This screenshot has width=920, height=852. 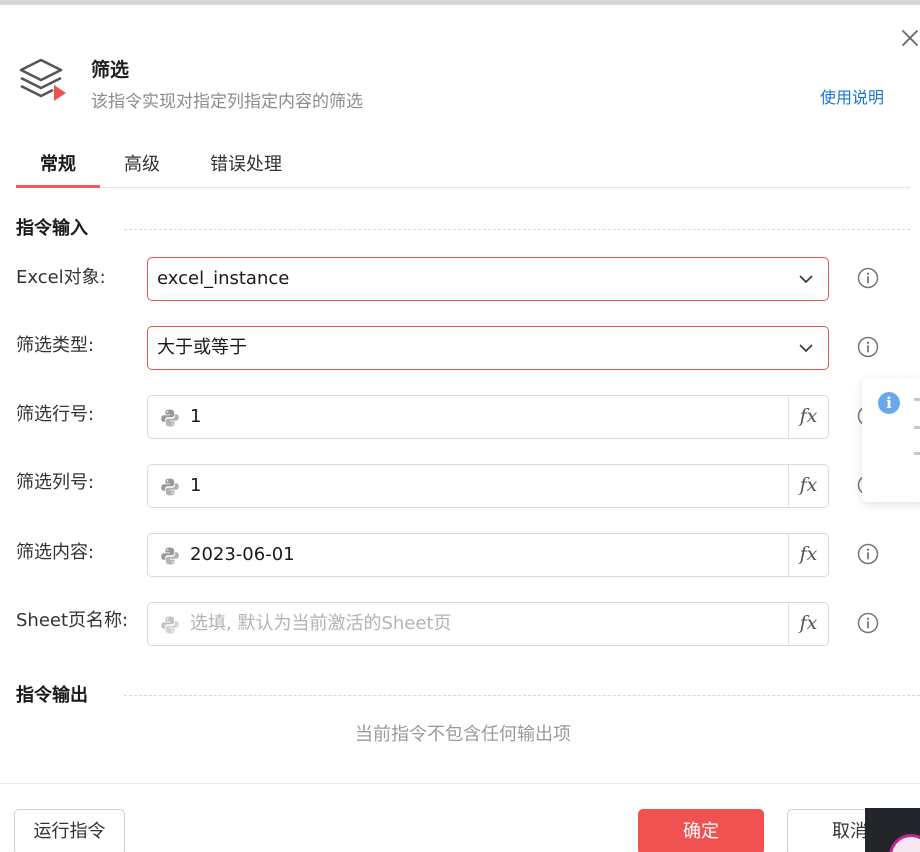 I want to click on filter-col-label: 筛选列号:, so click(x=55, y=482).